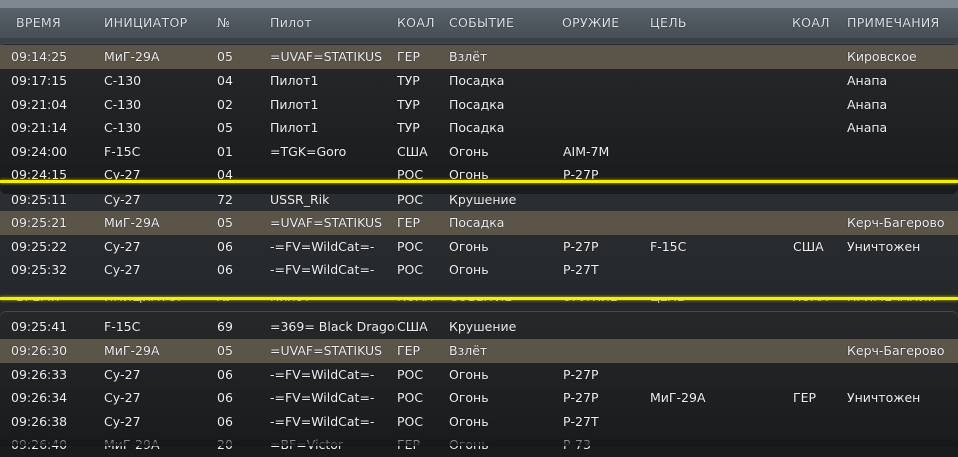  I want to click on time-cell: 09:24:00, so click(39, 151).